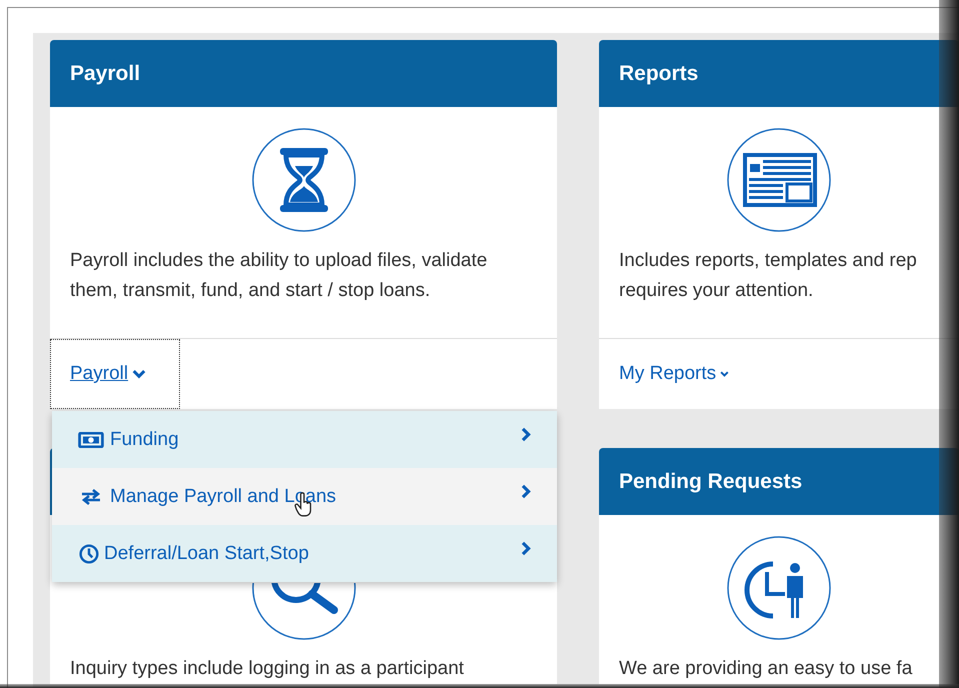 The height and width of the screenshot is (688, 959). Describe the element at coordinates (766, 669) in the screenshot. I see `card-description: We are providing an easy to use fa` at that location.